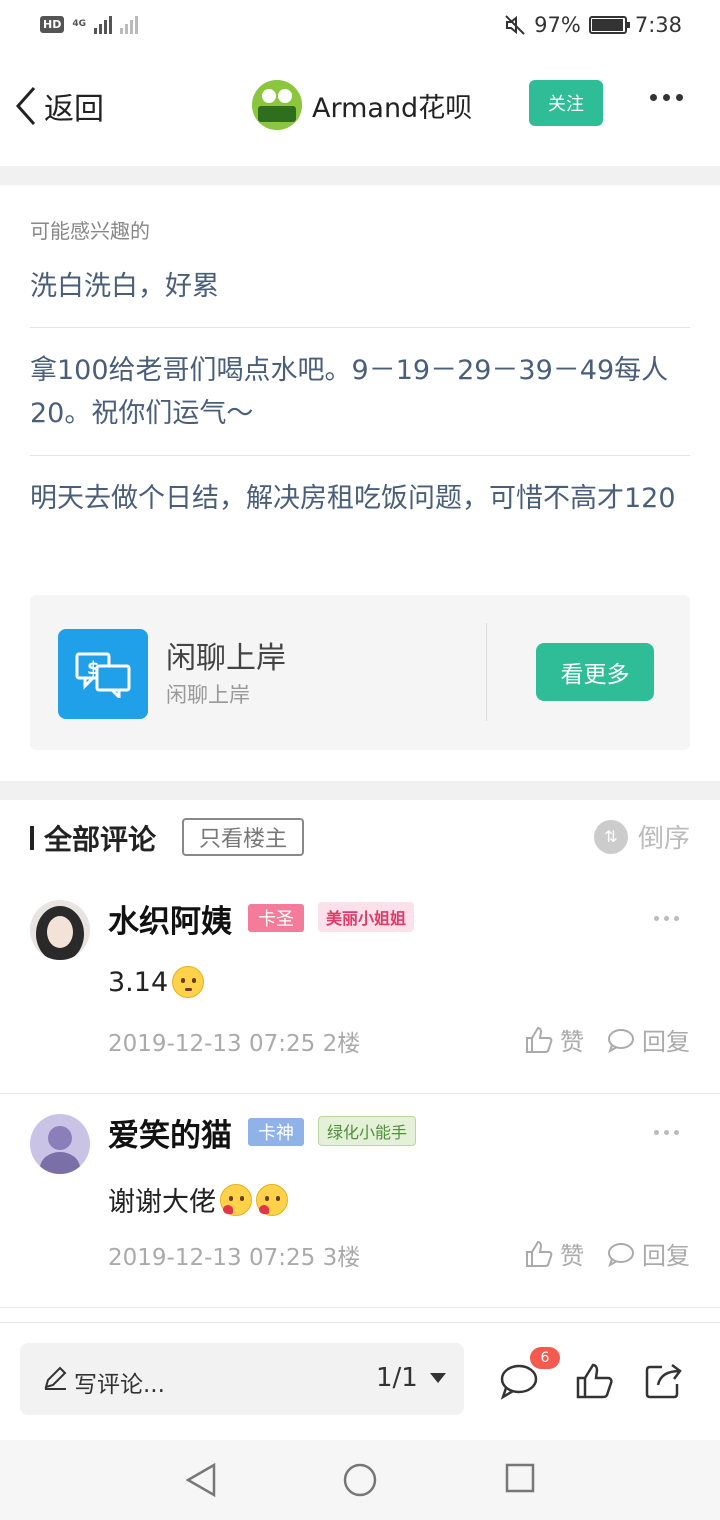 The width and height of the screenshot is (720, 1520). Describe the element at coordinates (360, 672) in the screenshot. I see `forum-card: $ 闲聊上岸 闲聊上岸 看更多` at that location.